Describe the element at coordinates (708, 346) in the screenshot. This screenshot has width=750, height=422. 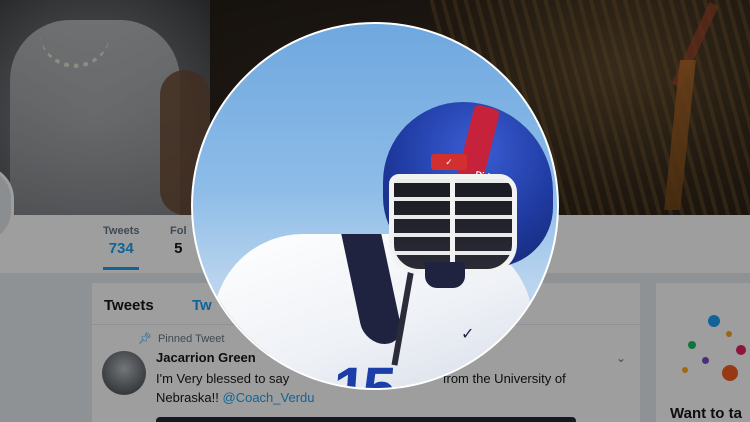
I see `sidebar-illustration` at that location.